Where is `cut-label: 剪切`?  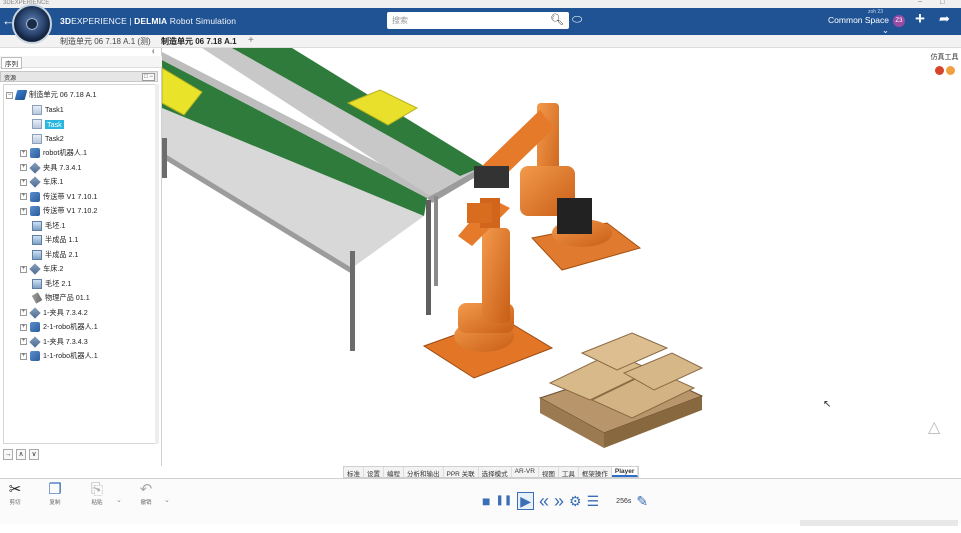
cut-label: 剪切 is located at coordinates (15, 503).